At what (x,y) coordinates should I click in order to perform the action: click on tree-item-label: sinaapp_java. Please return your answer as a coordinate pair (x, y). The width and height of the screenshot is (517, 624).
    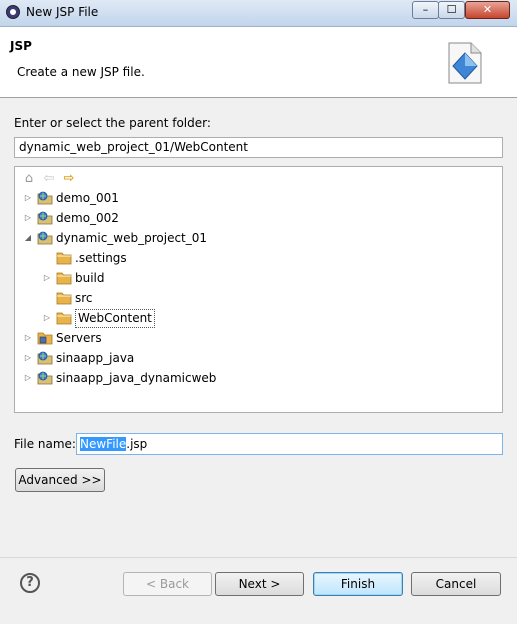
    Looking at the image, I should click on (95, 358).